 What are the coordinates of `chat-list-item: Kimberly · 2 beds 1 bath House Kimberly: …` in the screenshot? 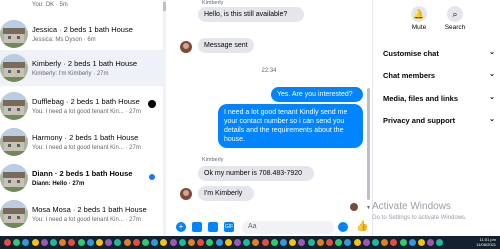 It's located at (81, 68).